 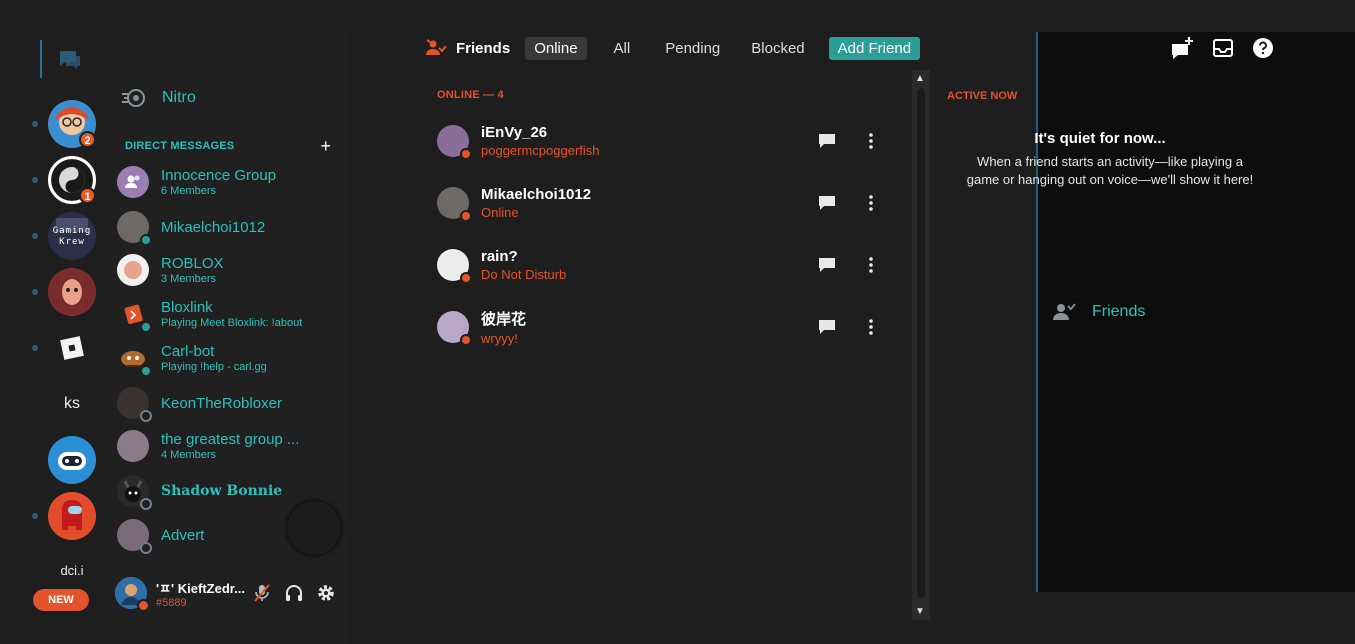 What do you see at coordinates (920, 78) in the screenshot?
I see `scroll-up-icon: ▲` at bounding box center [920, 78].